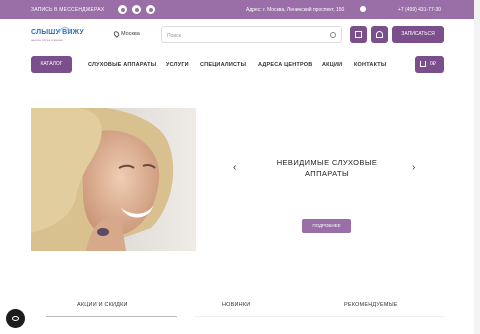 This screenshot has height=334, width=480. I want to click on telegram-icon, so click(122, 9).